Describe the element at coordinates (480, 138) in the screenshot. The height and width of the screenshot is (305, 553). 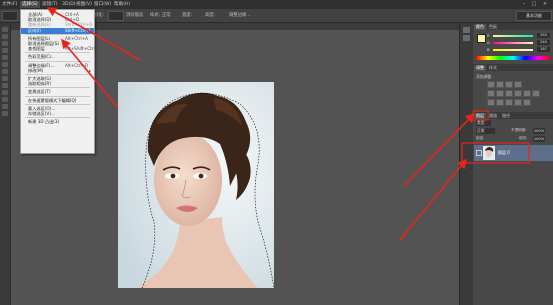
I see `lock-label: 锁定:` at that location.